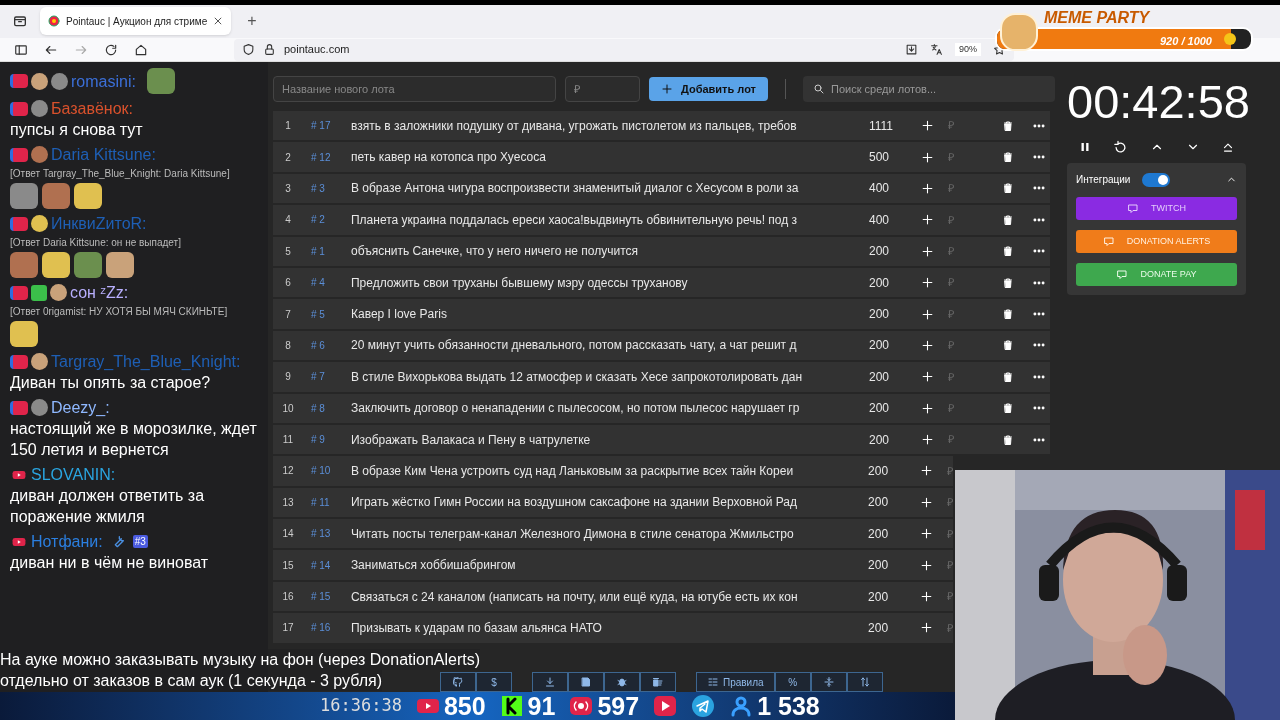  Describe the element at coordinates (661, 251) in the screenshot. I see `lot-row: 5 # 1 объяснить Санечке, что у него ничего не получится 200 ₽` at that location.